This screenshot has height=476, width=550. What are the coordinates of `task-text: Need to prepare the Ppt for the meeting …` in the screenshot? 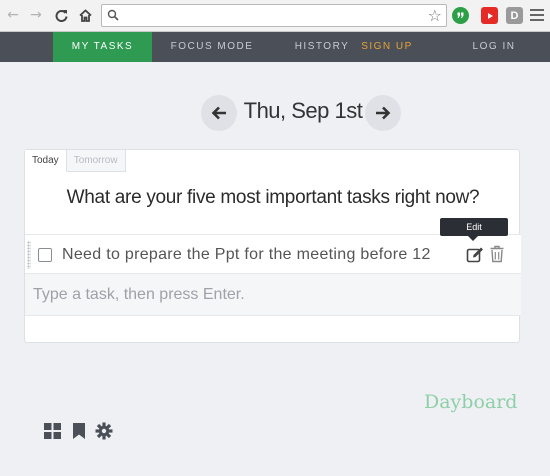 It's located at (246, 254).